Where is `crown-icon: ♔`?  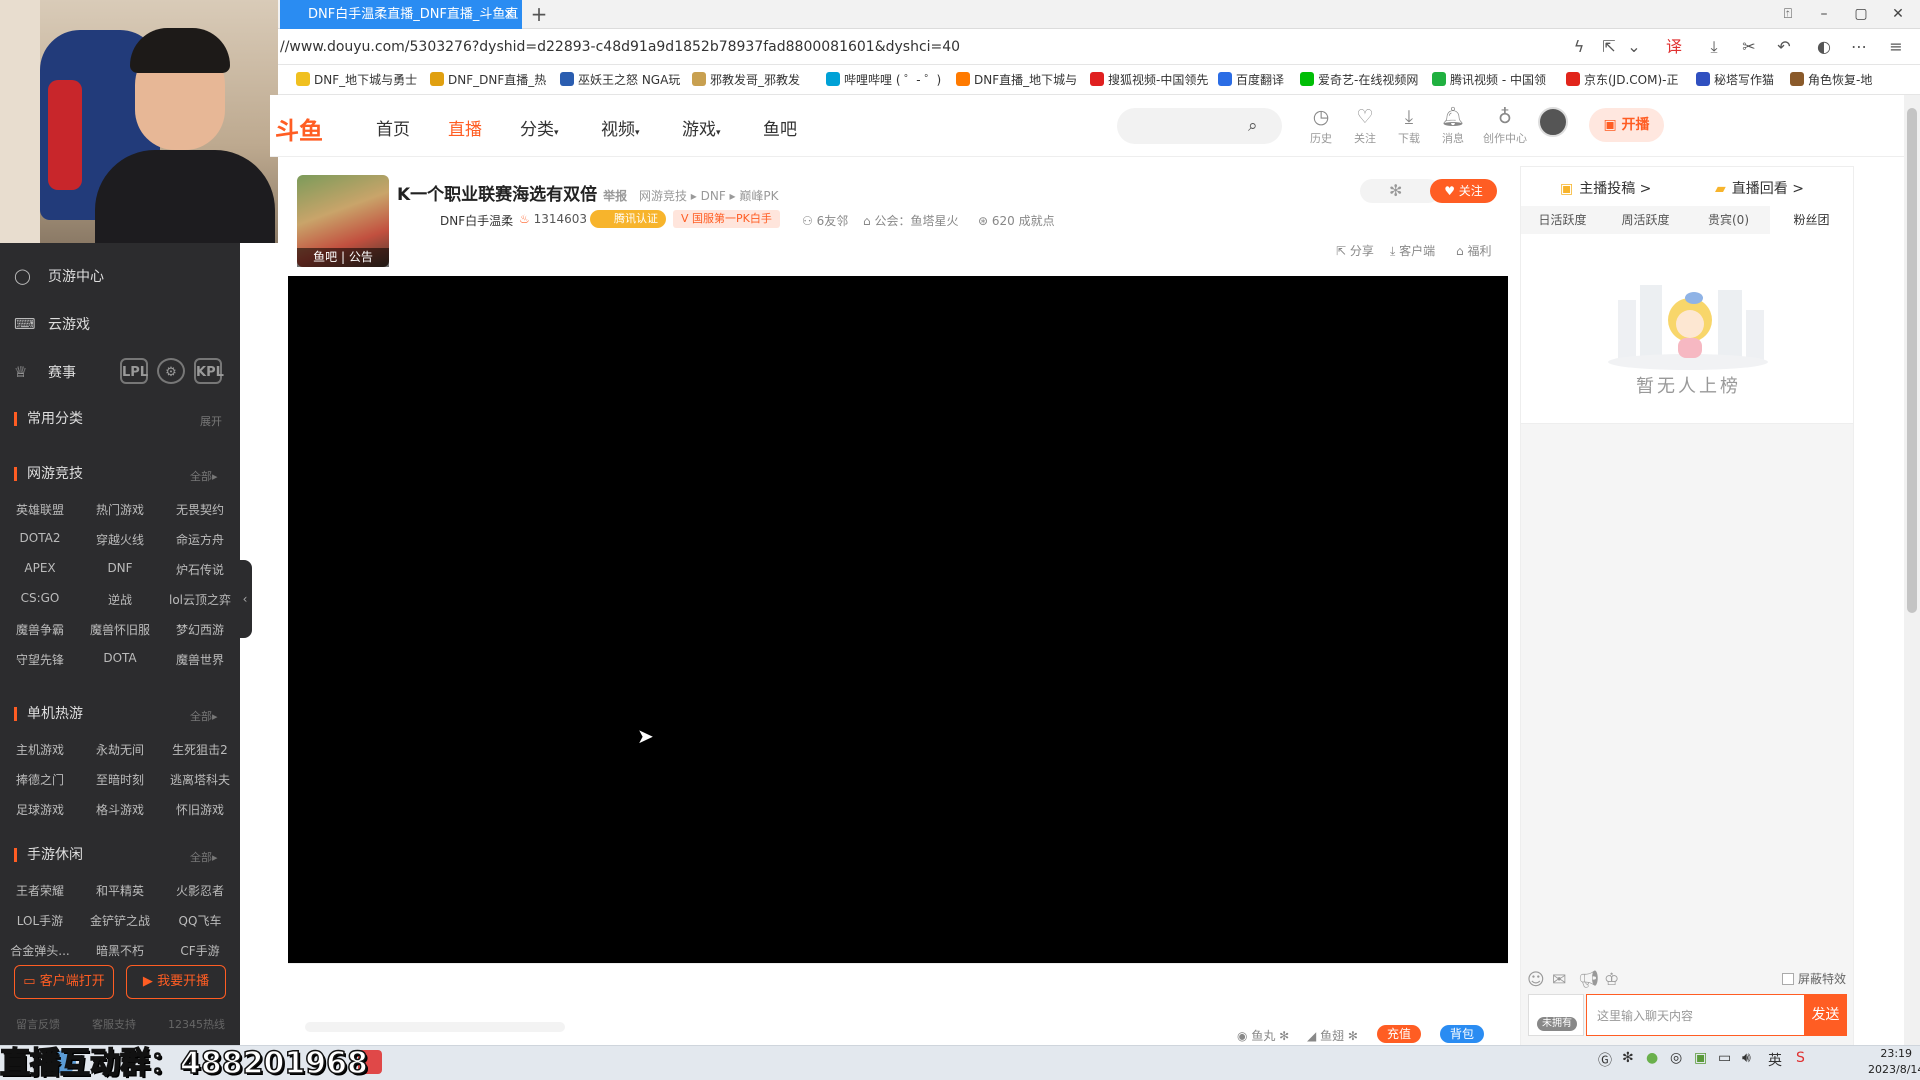
crown-icon: ♔ is located at coordinates (1611, 980).